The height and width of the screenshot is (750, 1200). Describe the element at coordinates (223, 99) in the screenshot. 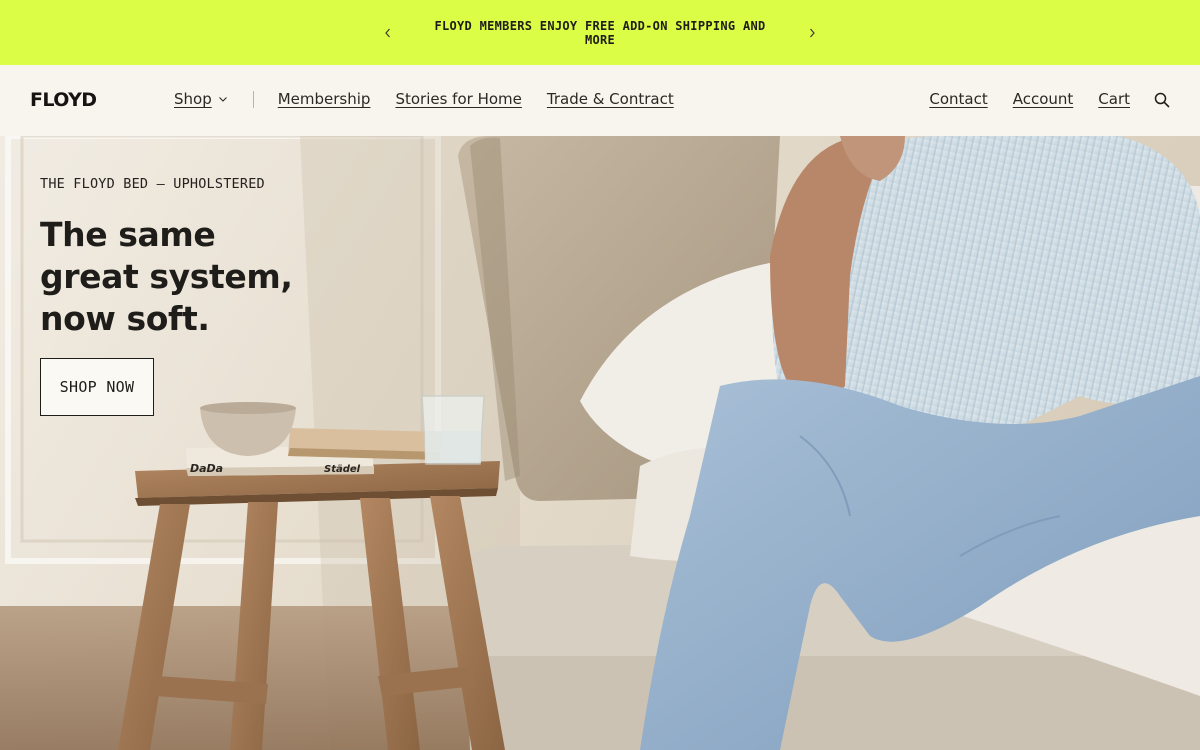

I see `chevron-down-icon` at that location.